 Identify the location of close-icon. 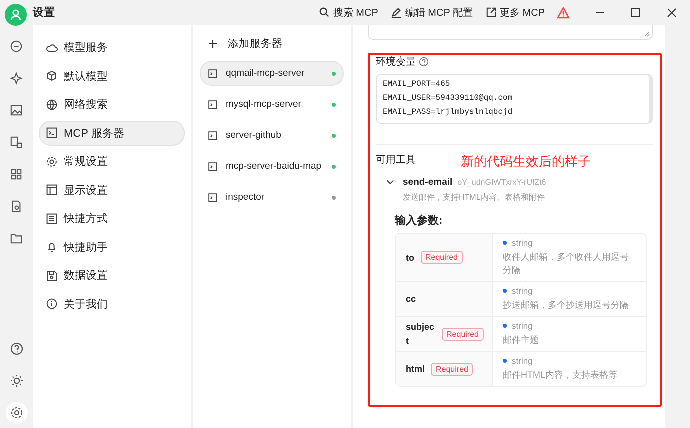
(672, 13).